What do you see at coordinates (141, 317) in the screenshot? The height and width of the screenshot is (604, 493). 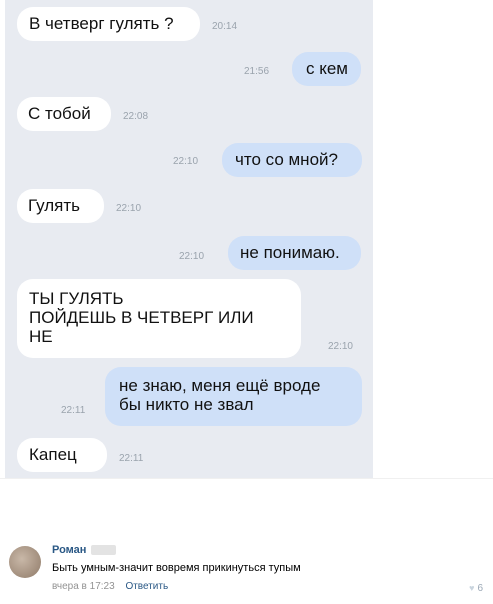 I see `message-line: ПОЙДЕШЬ В ЧЕТВЕРГ ИЛИ` at bounding box center [141, 317].